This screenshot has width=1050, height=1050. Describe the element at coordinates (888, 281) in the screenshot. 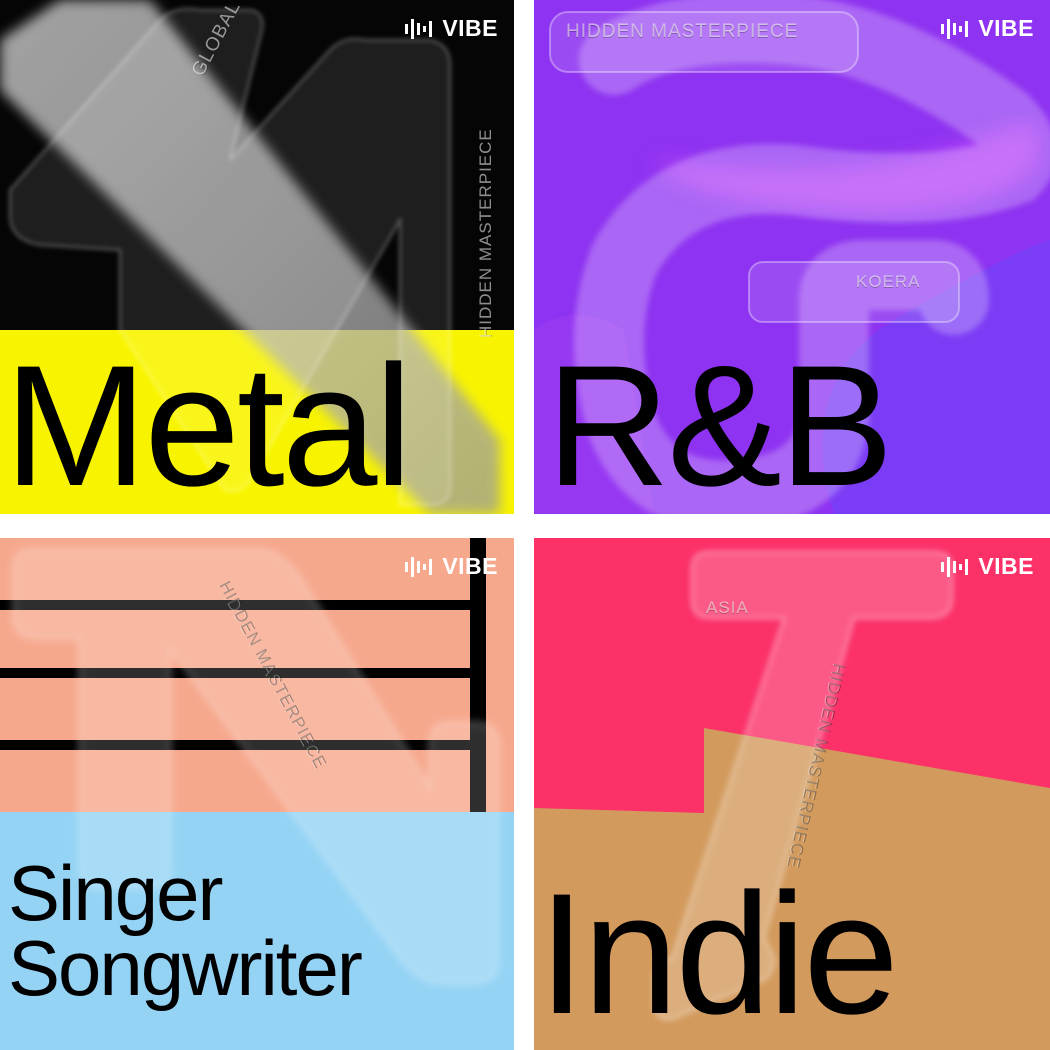

I see `region-label: KOERA` at that location.